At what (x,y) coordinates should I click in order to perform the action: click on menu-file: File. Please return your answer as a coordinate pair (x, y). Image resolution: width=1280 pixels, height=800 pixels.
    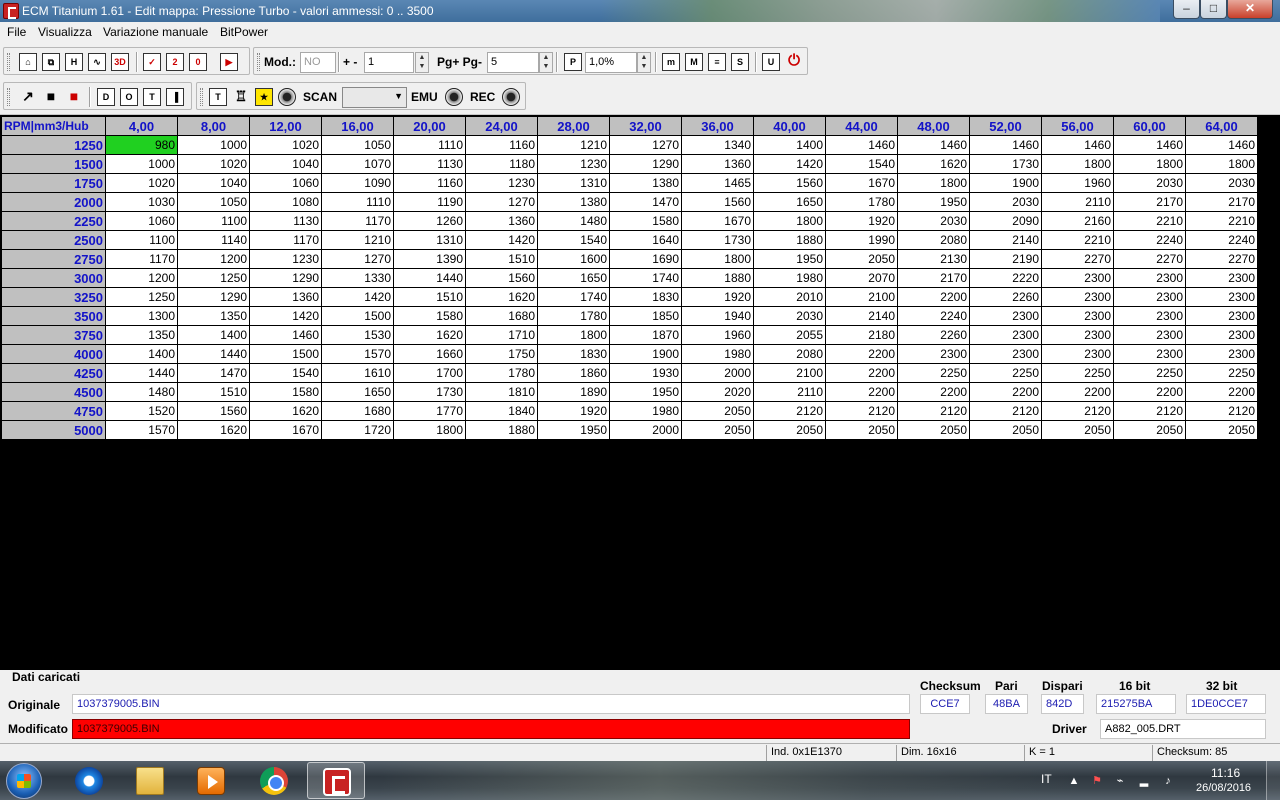
    Looking at the image, I should click on (16, 32).